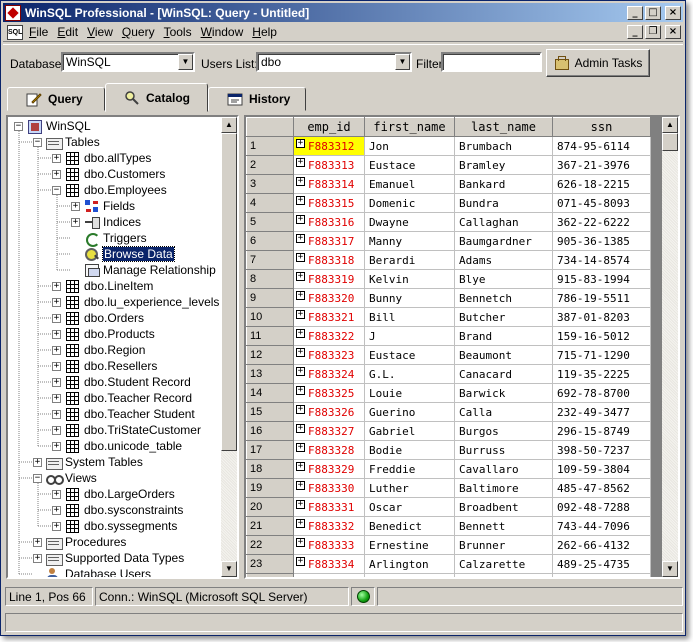 This screenshot has width=693, height=642. I want to click on ssn-cell: 119-35-2225, so click(601, 374).